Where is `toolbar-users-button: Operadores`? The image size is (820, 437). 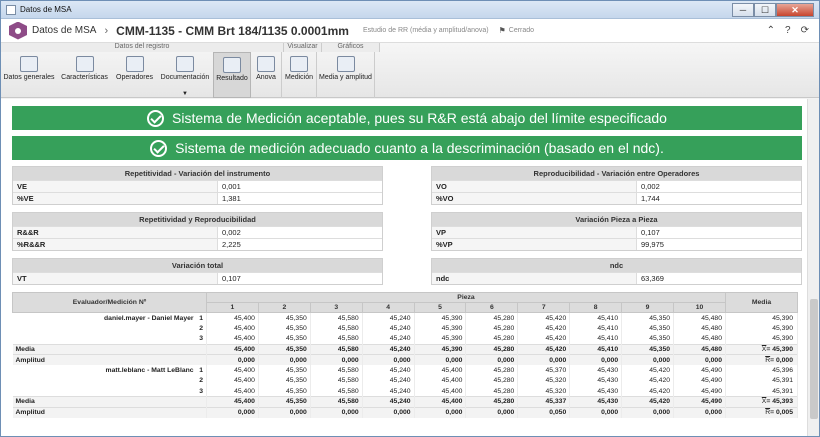 toolbar-users-button: Operadores is located at coordinates (134, 75).